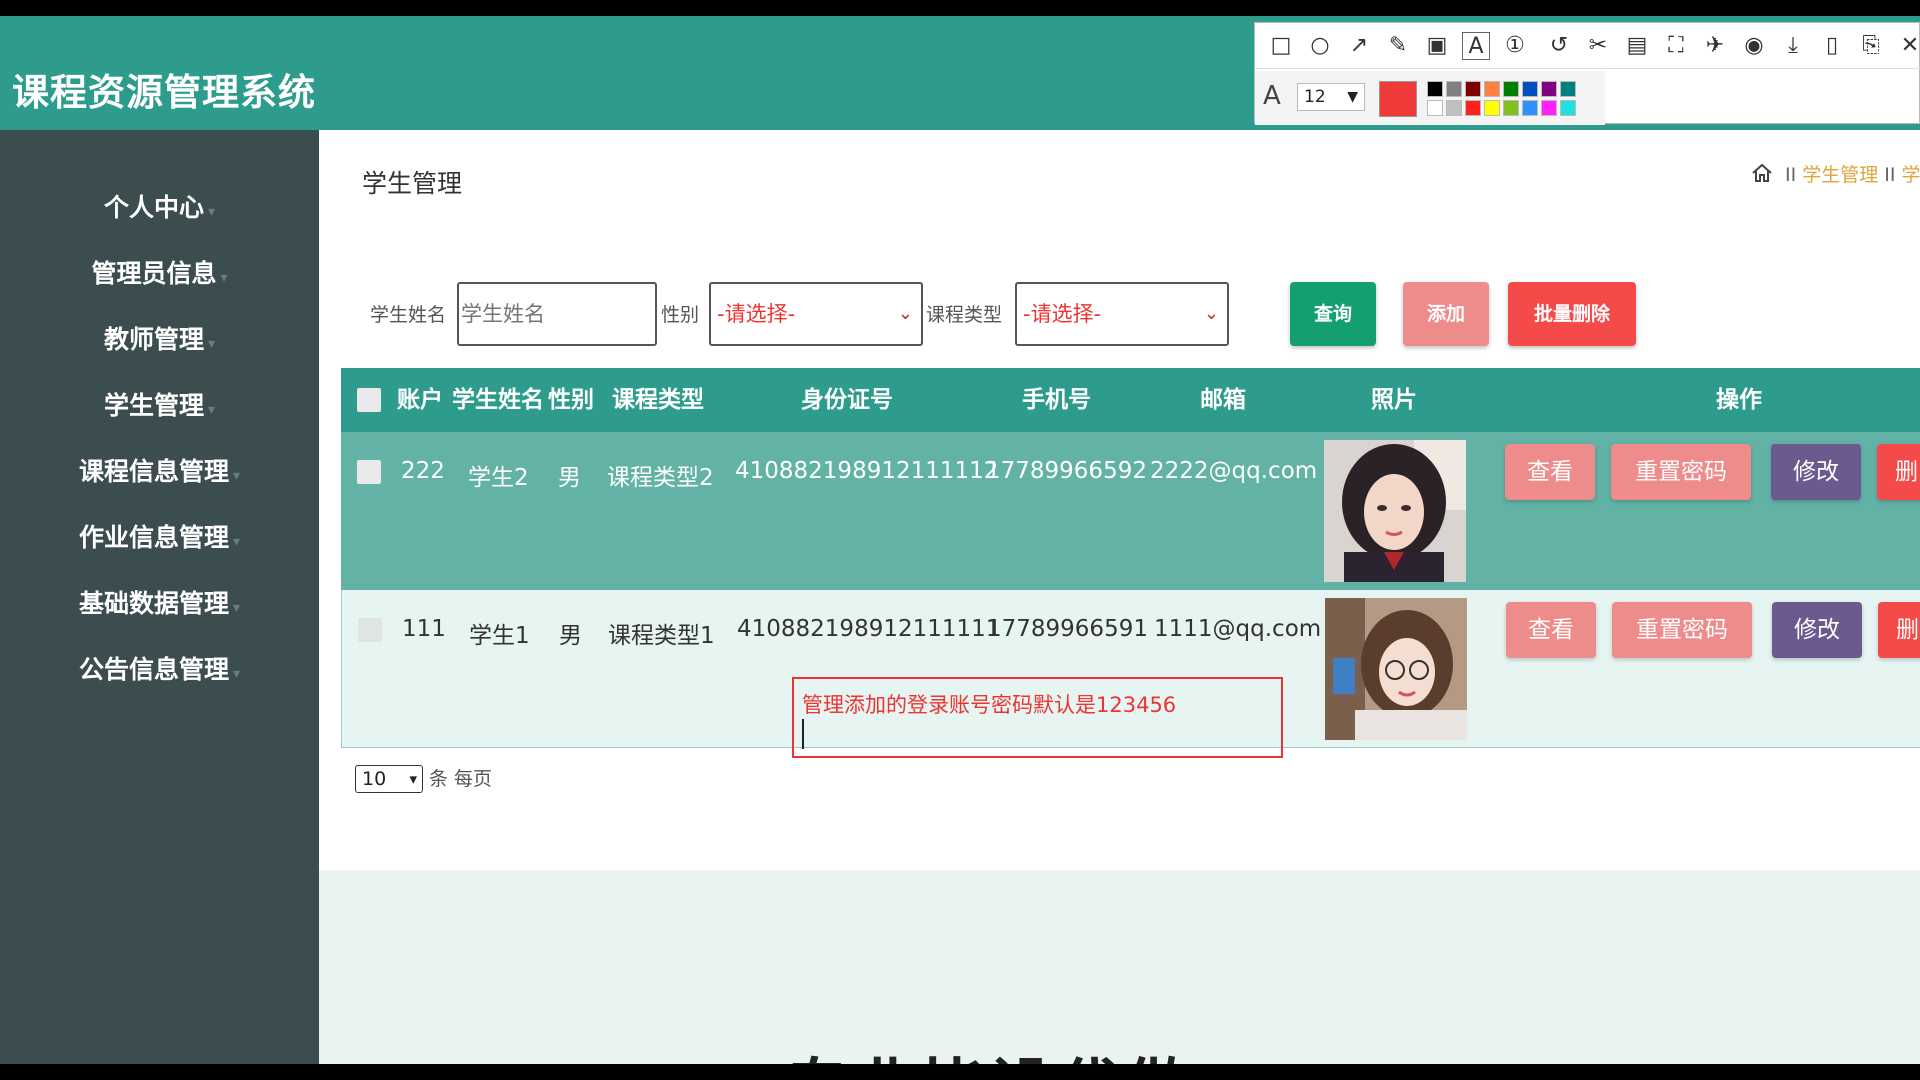 The width and height of the screenshot is (1920, 1080). What do you see at coordinates (1037, 717) in the screenshot?
I see `annotation-textbox: 管理添加的登录账号密码默认是123456` at bounding box center [1037, 717].